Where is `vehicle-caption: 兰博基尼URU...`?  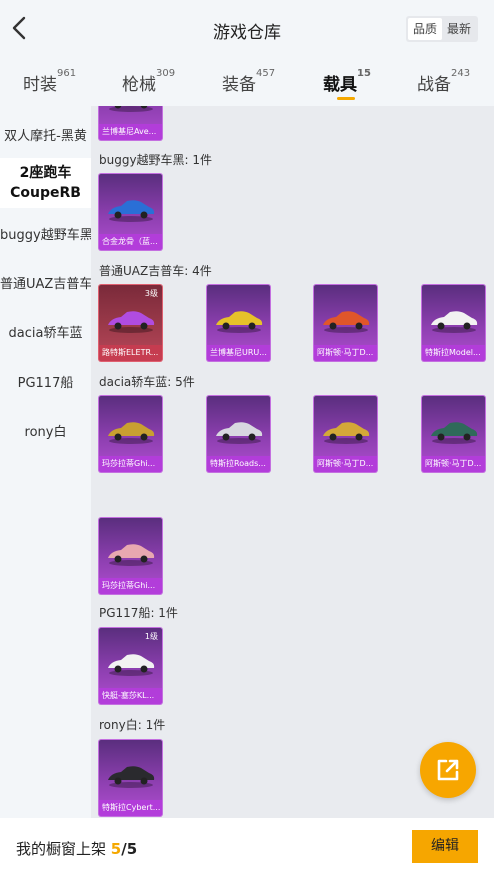 vehicle-caption: 兰博基尼URU... is located at coordinates (238, 353).